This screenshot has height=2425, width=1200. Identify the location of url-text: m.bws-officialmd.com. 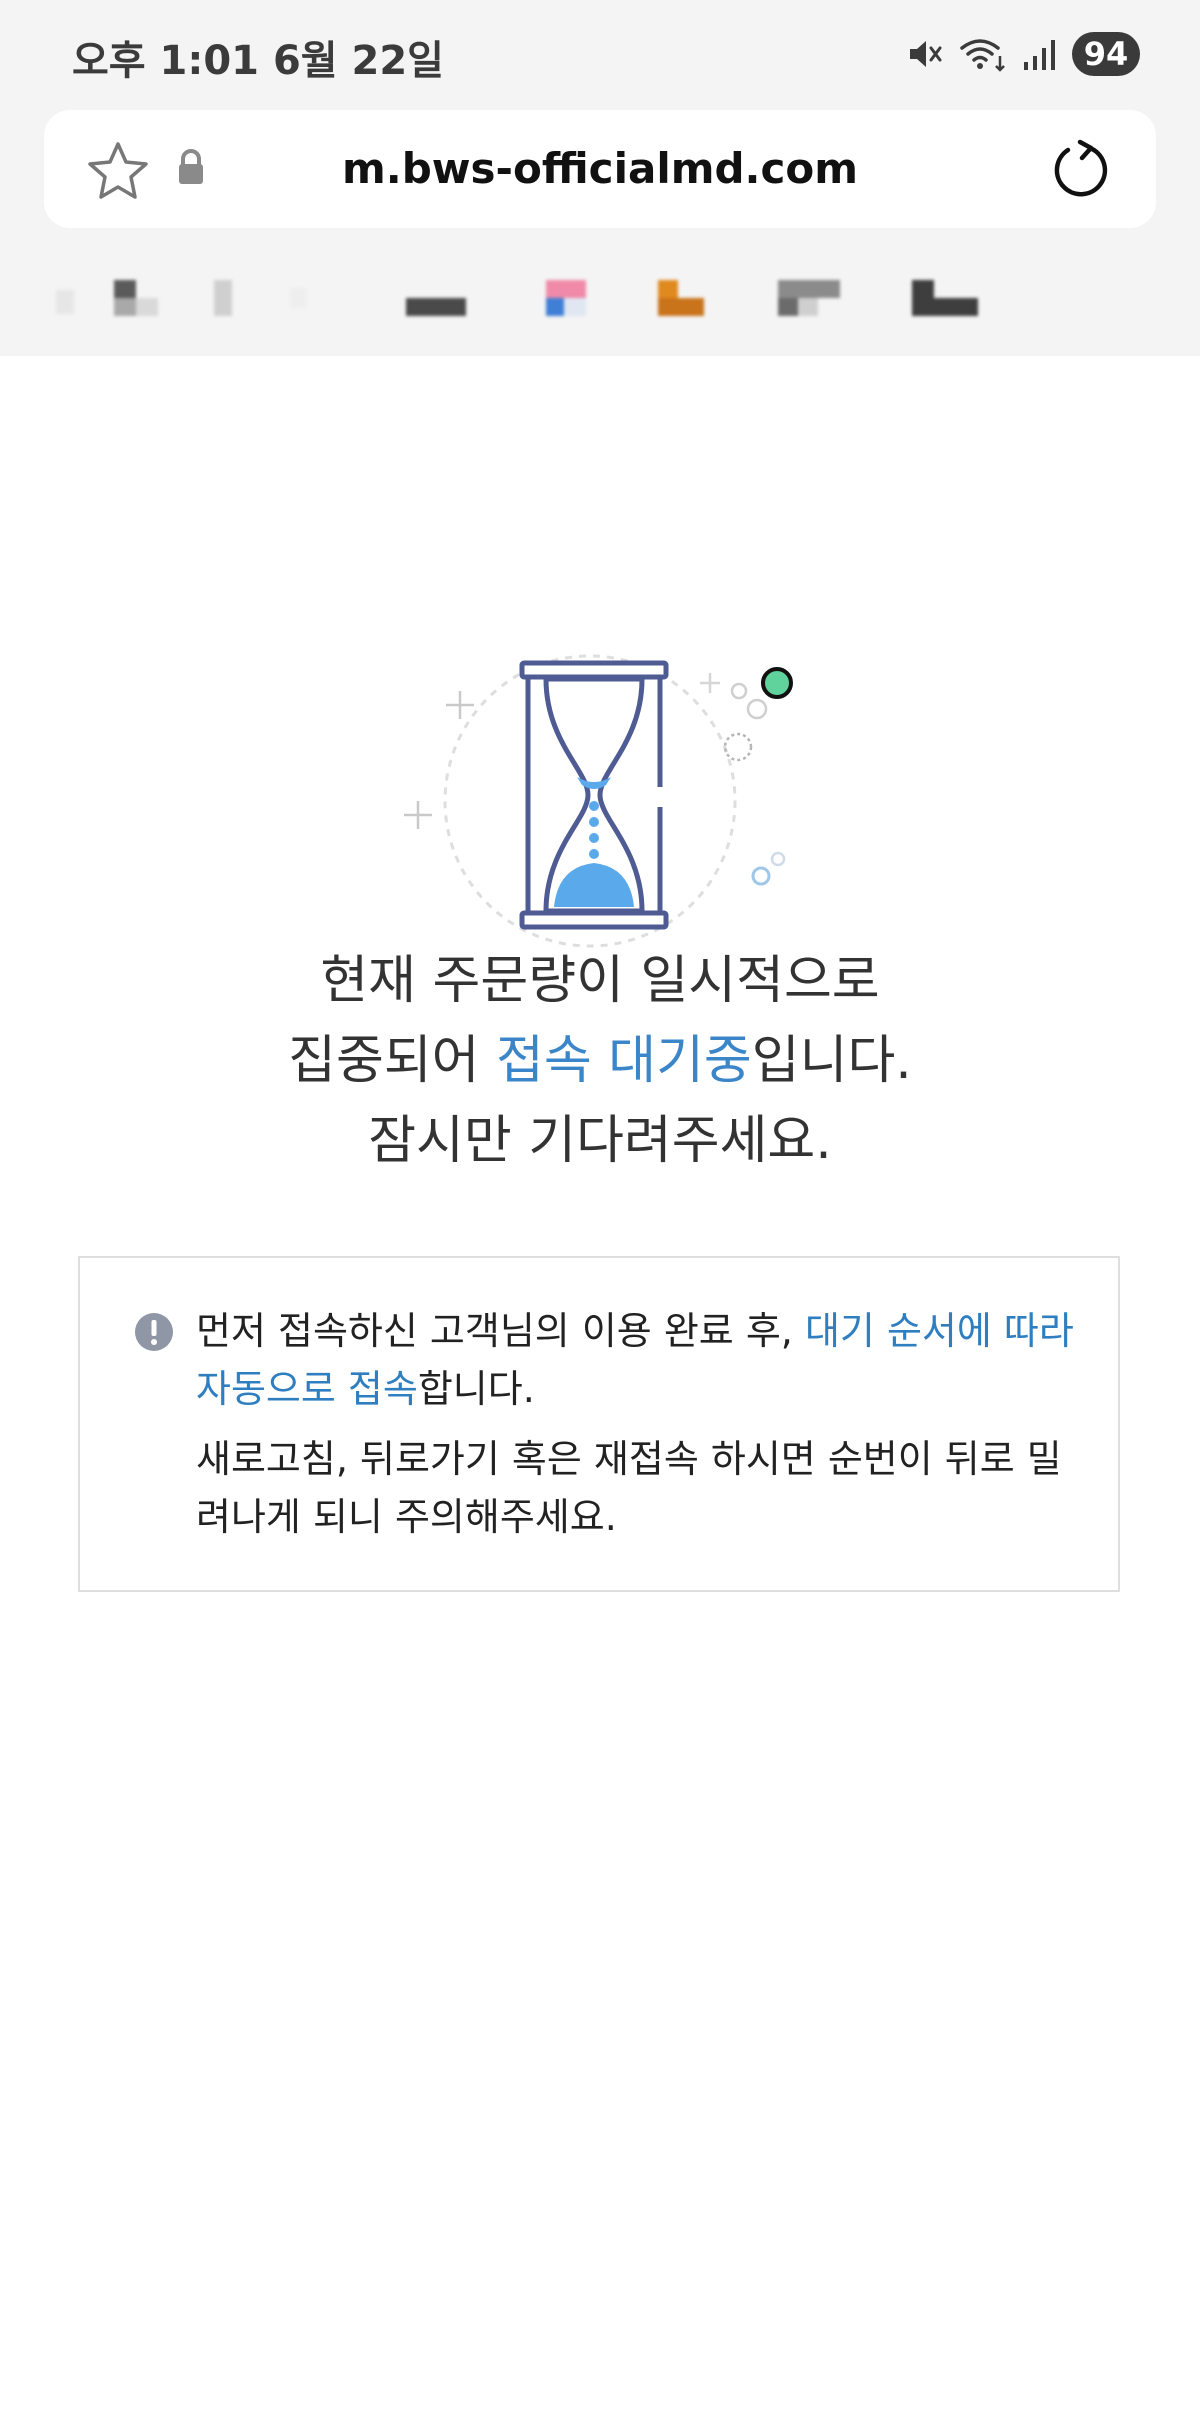
(600, 169).